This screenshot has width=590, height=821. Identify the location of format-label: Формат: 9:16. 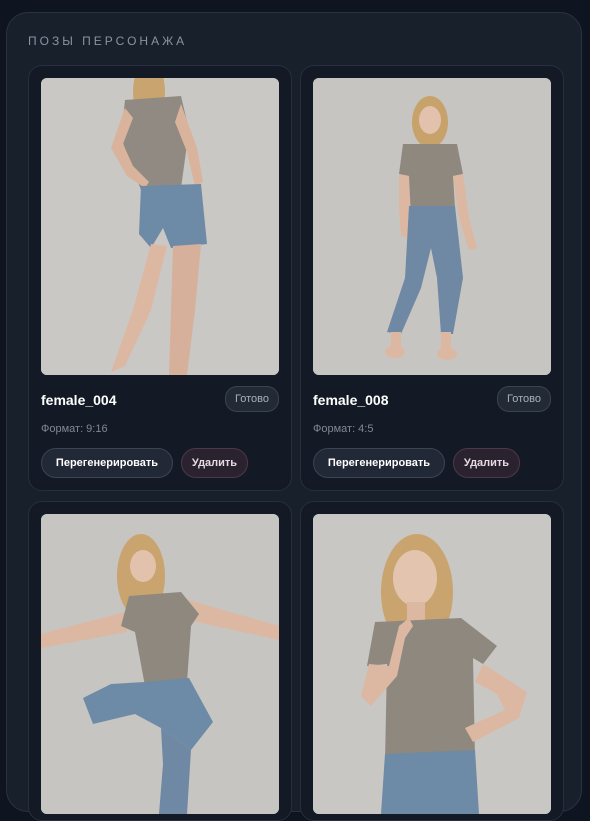
(74, 429).